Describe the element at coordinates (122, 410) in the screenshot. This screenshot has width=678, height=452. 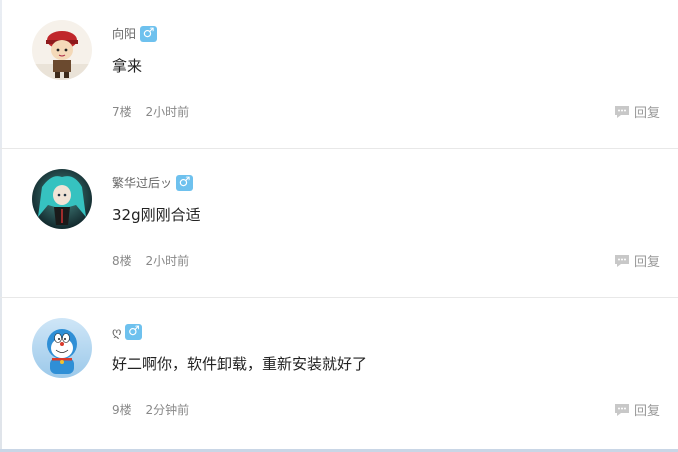
I see `floor-number: 9楼` at that location.